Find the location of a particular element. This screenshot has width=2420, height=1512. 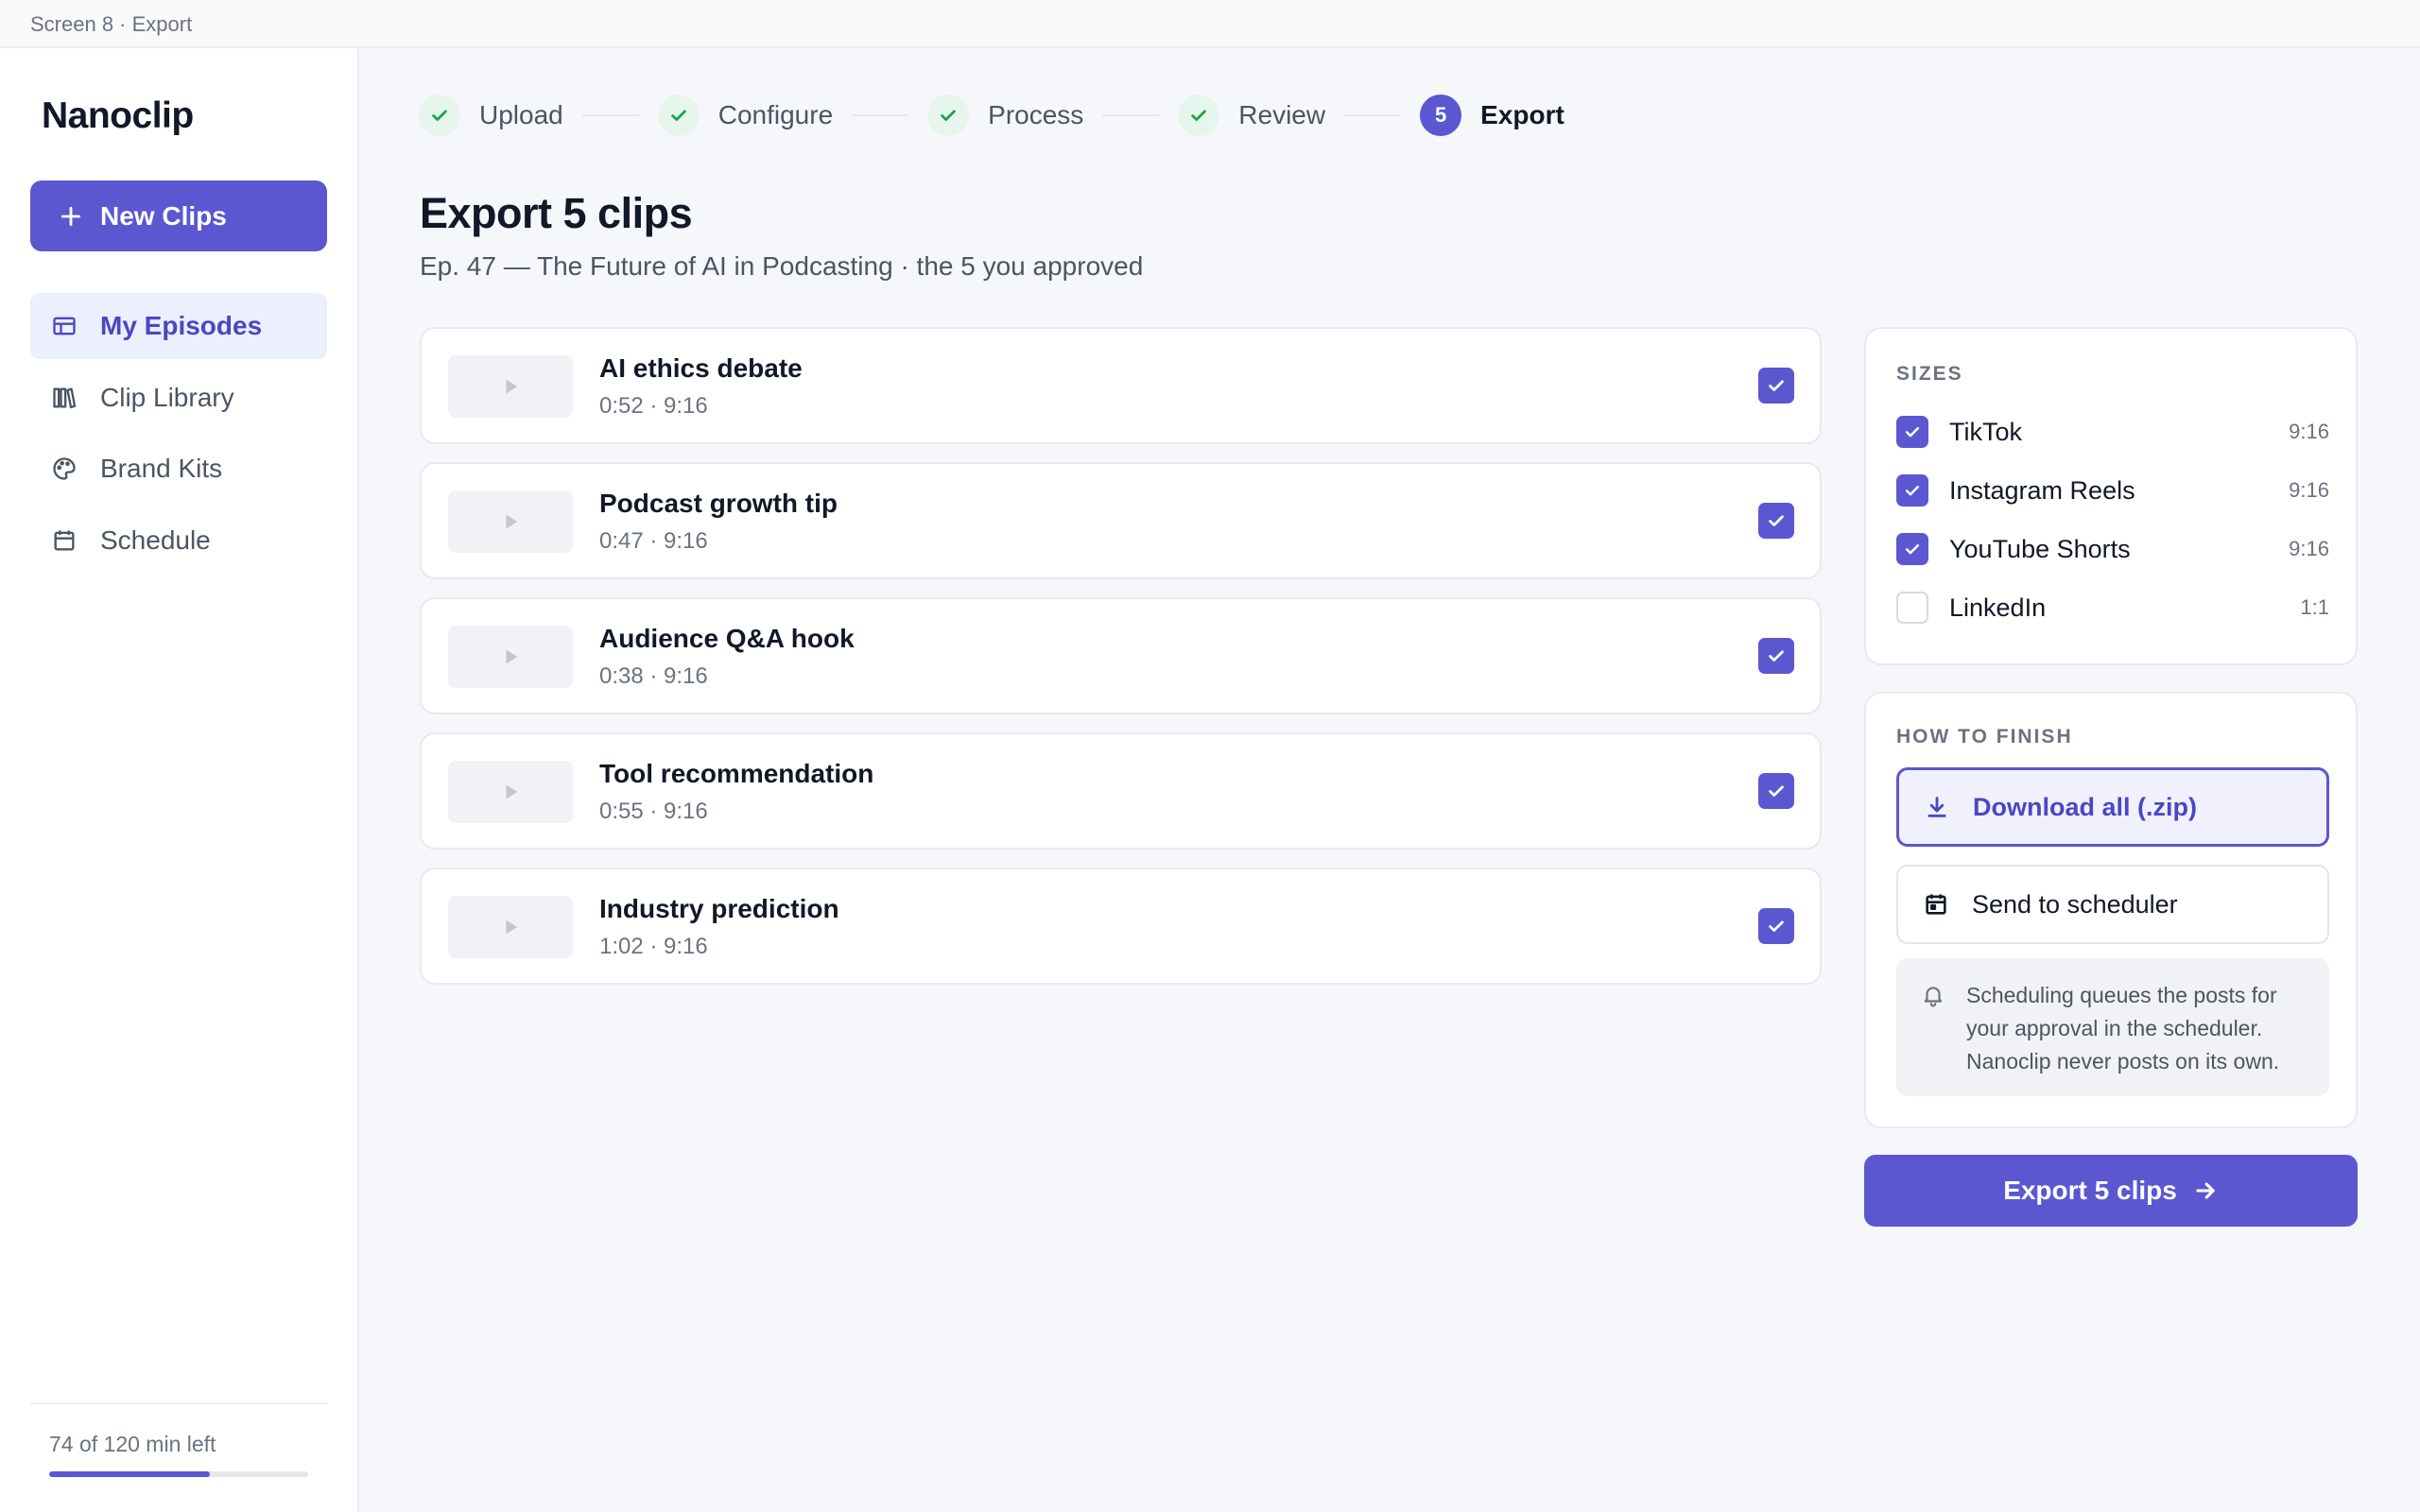

sizes-heading: SIZES is located at coordinates (1929, 374).